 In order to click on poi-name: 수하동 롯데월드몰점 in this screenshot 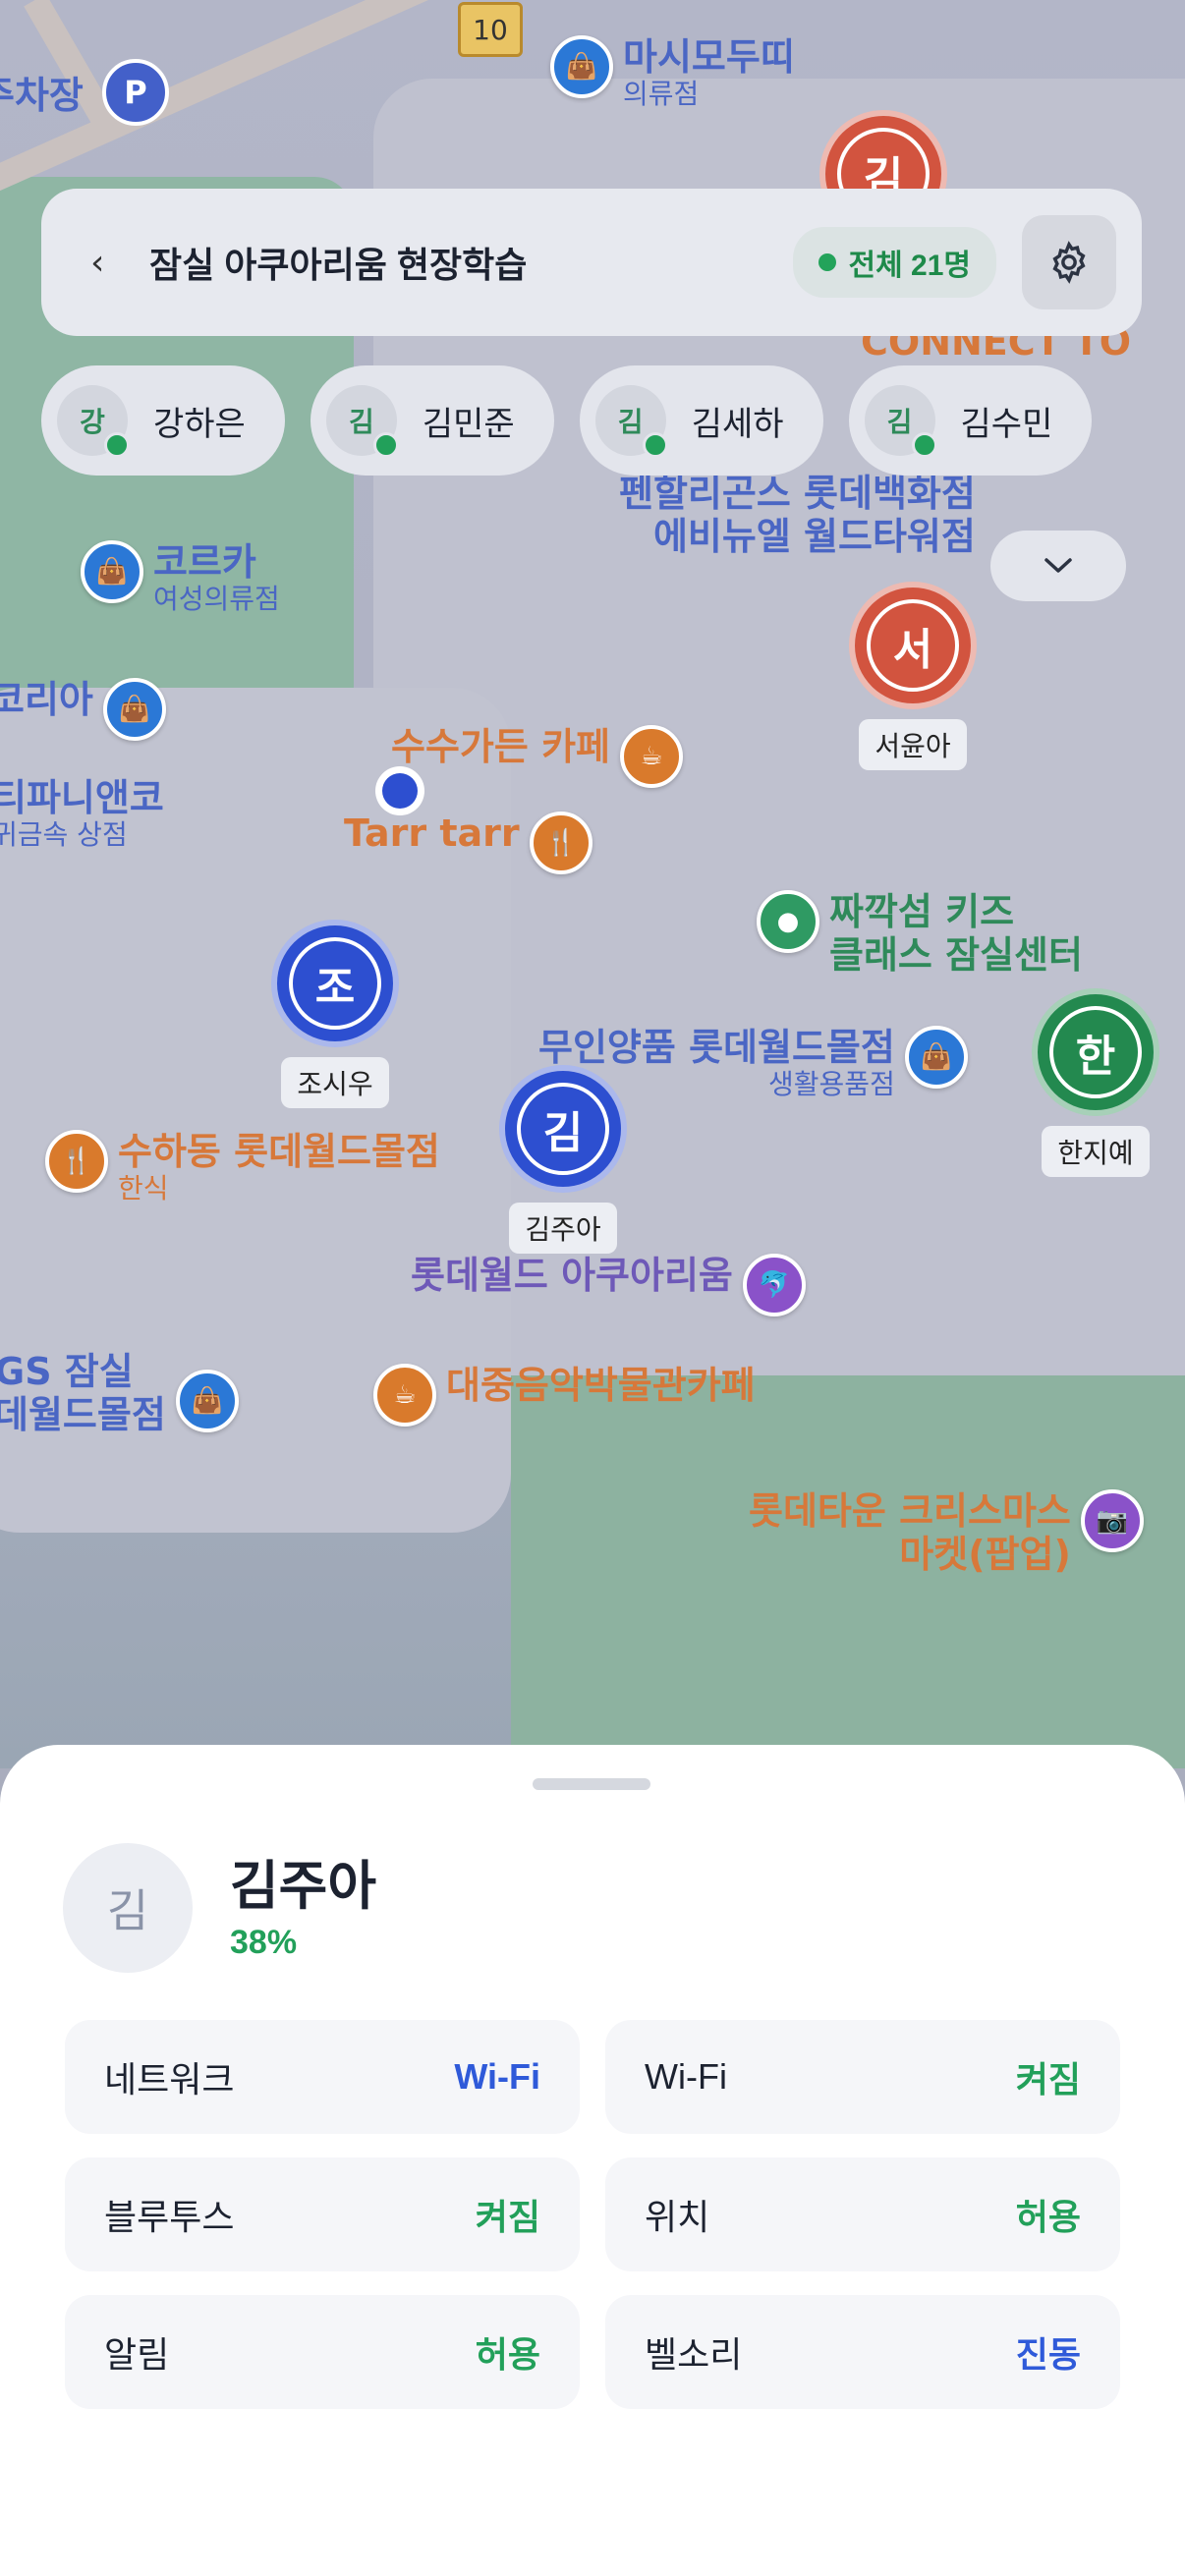, I will do `click(279, 1151)`.